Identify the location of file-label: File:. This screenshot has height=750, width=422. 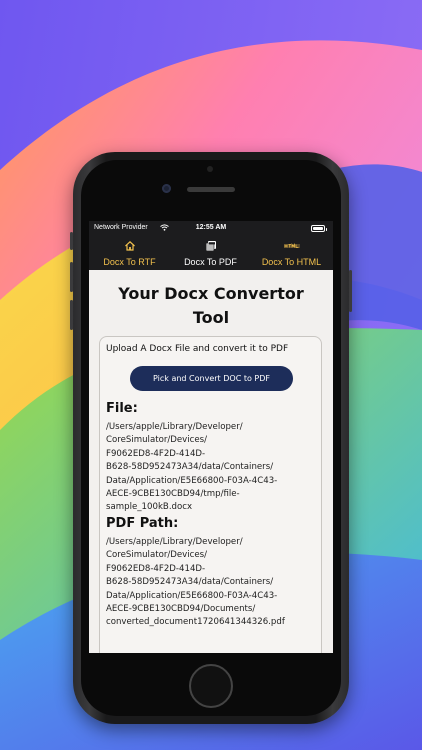
(122, 408).